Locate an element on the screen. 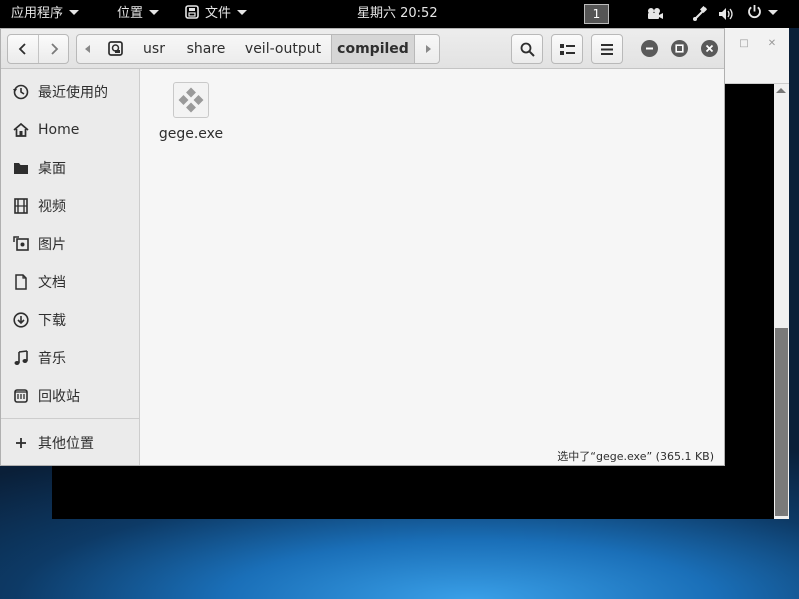 This screenshot has height=599, width=799. minimize-button is located at coordinates (649, 48).